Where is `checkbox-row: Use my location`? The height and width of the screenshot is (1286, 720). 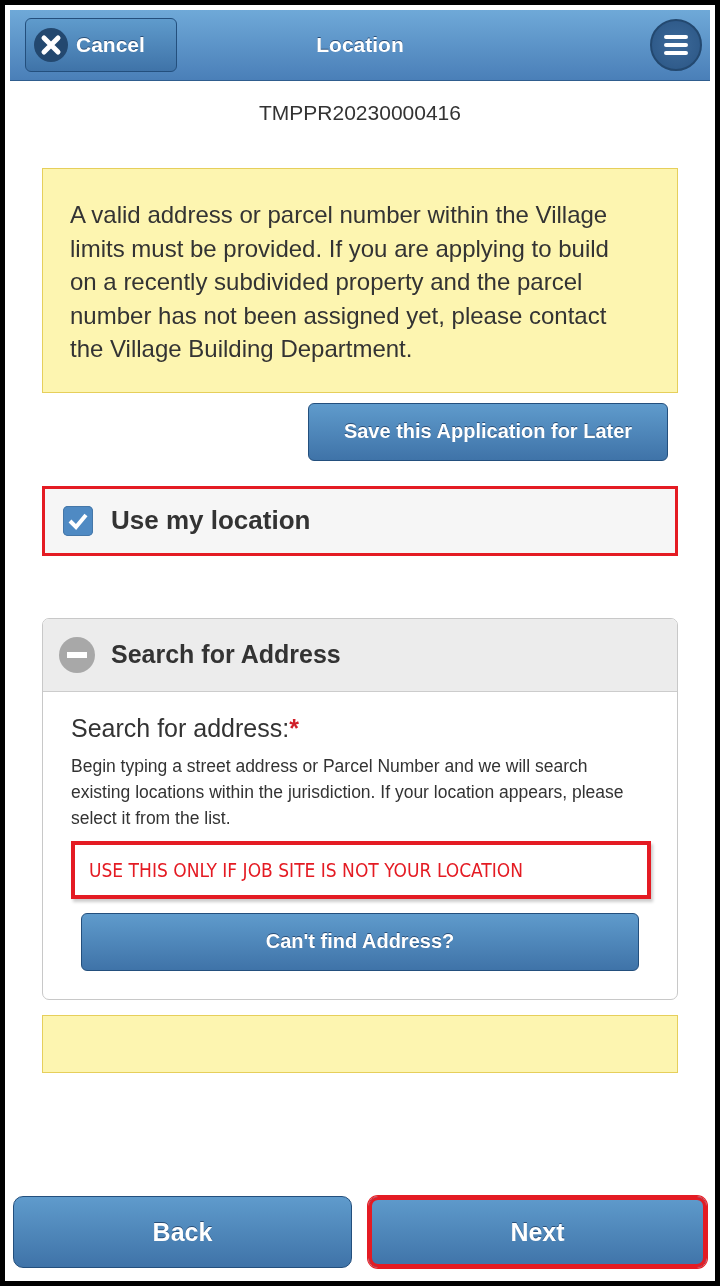
checkbox-row: Use my location is located at coordinates (360, 520).